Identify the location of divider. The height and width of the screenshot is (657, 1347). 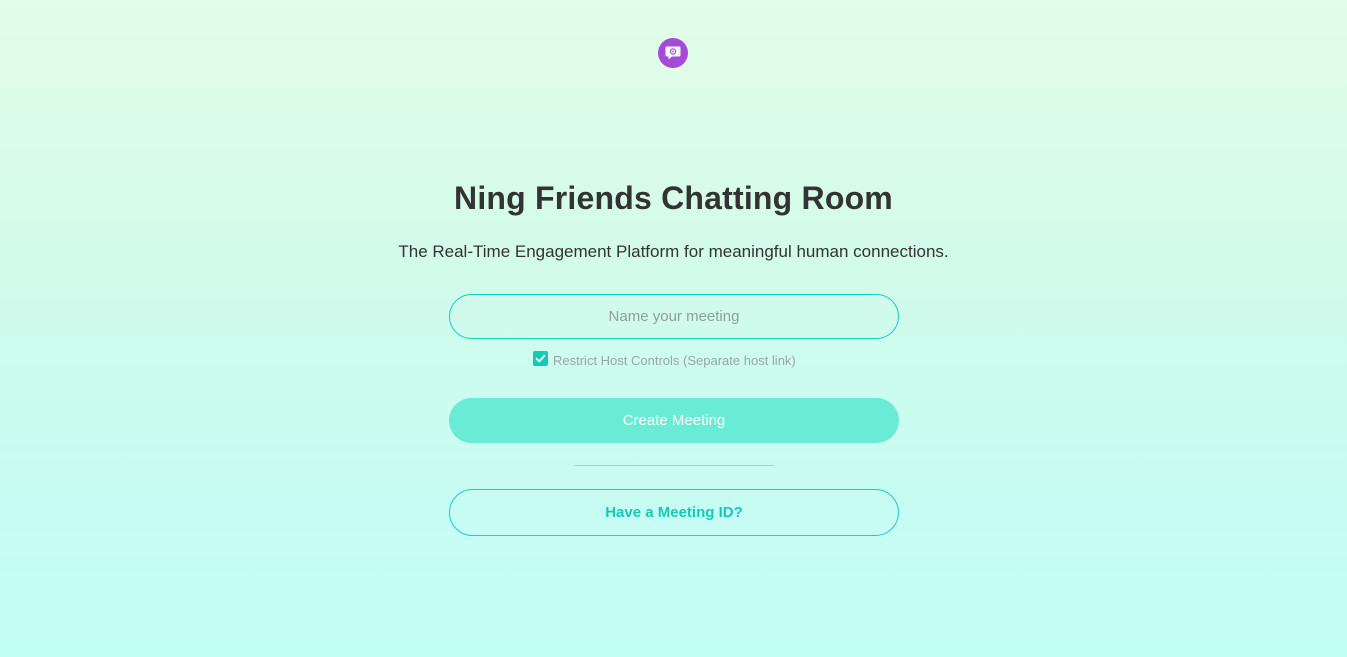
(674, 465).